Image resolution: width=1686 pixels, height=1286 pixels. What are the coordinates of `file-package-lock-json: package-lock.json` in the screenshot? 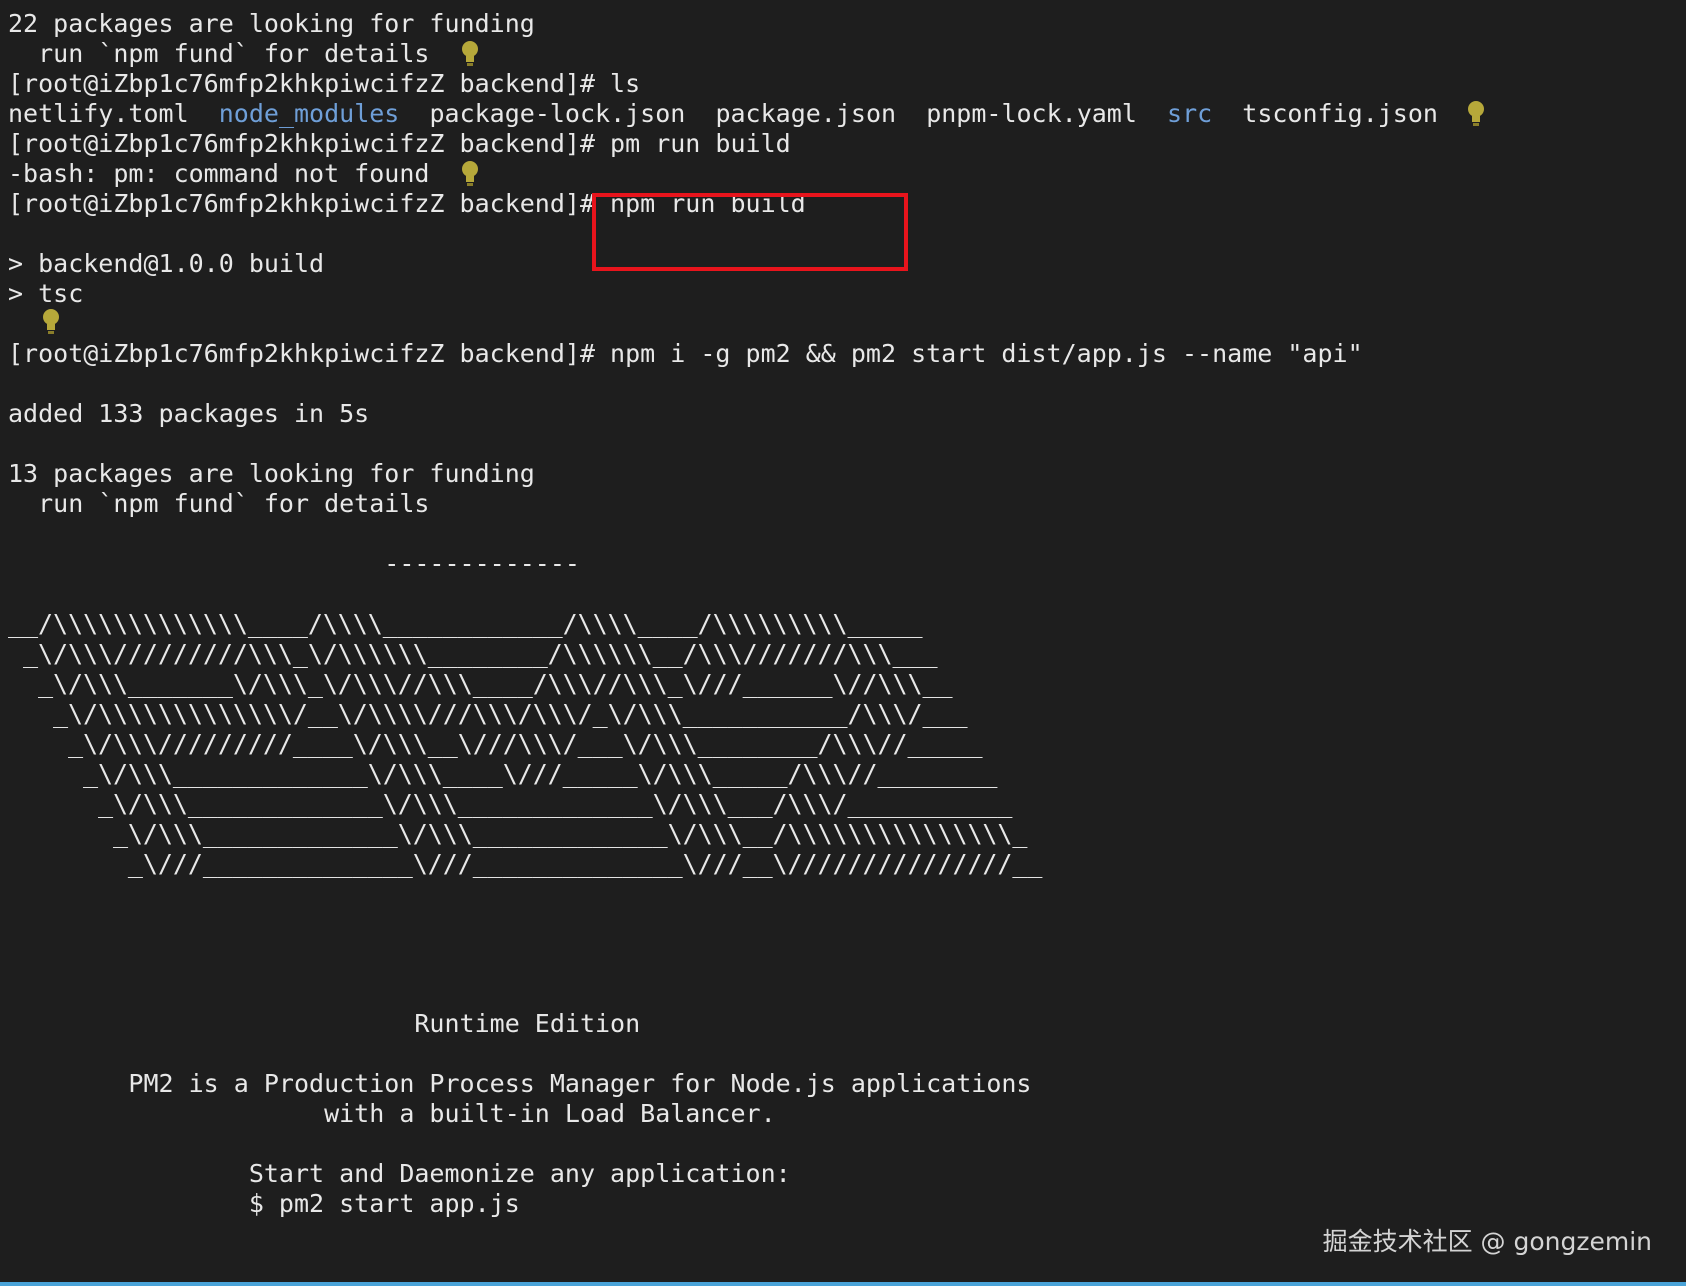 It's located at (557, 113).